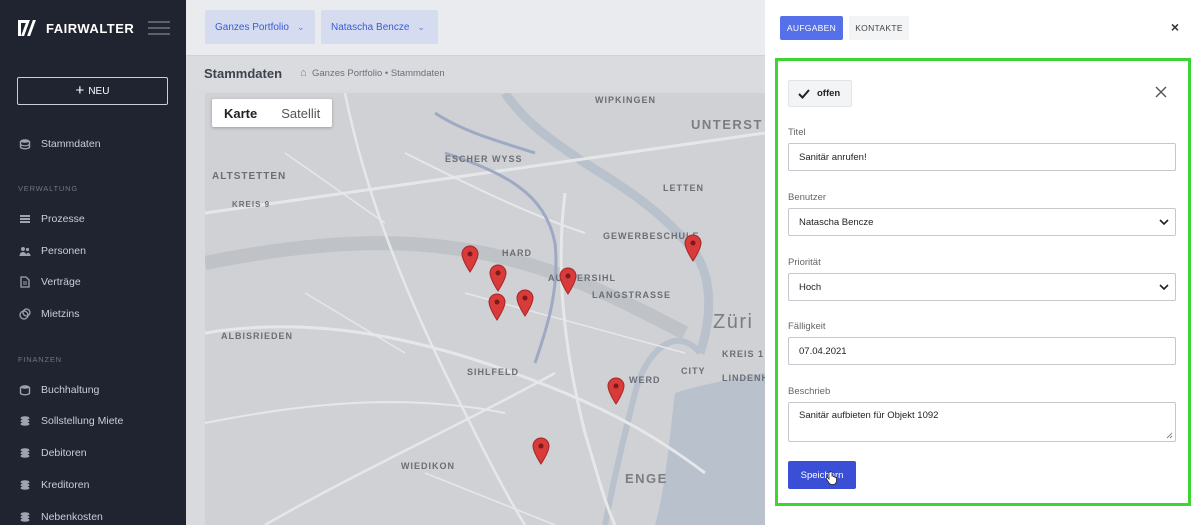  I want to click on due-date-input: 07.04.2021, so click(982, 351).